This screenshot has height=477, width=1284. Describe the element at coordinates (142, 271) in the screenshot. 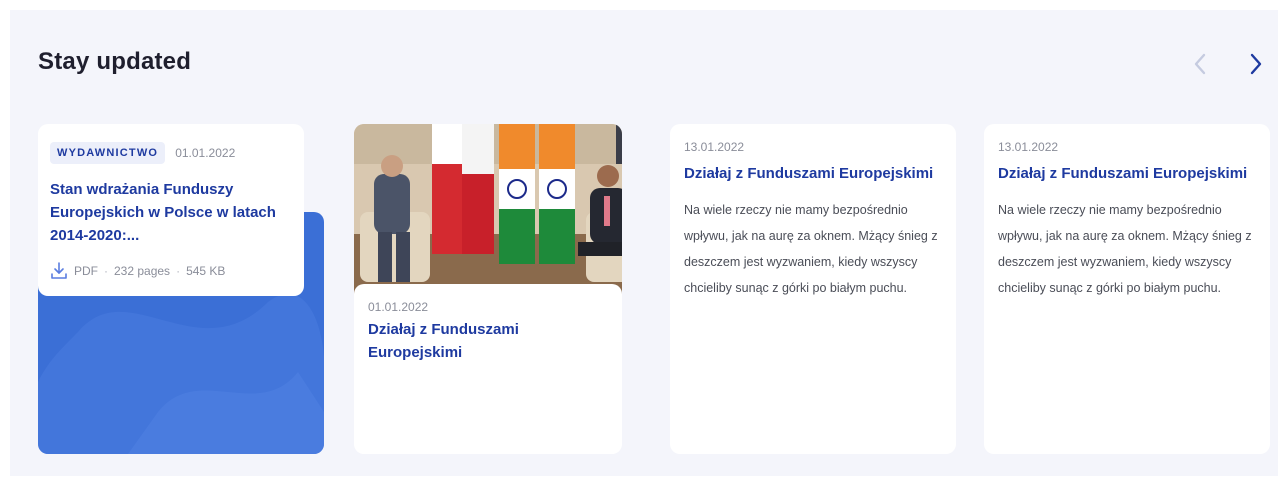

I see `page-count: 232 pages` at that location.